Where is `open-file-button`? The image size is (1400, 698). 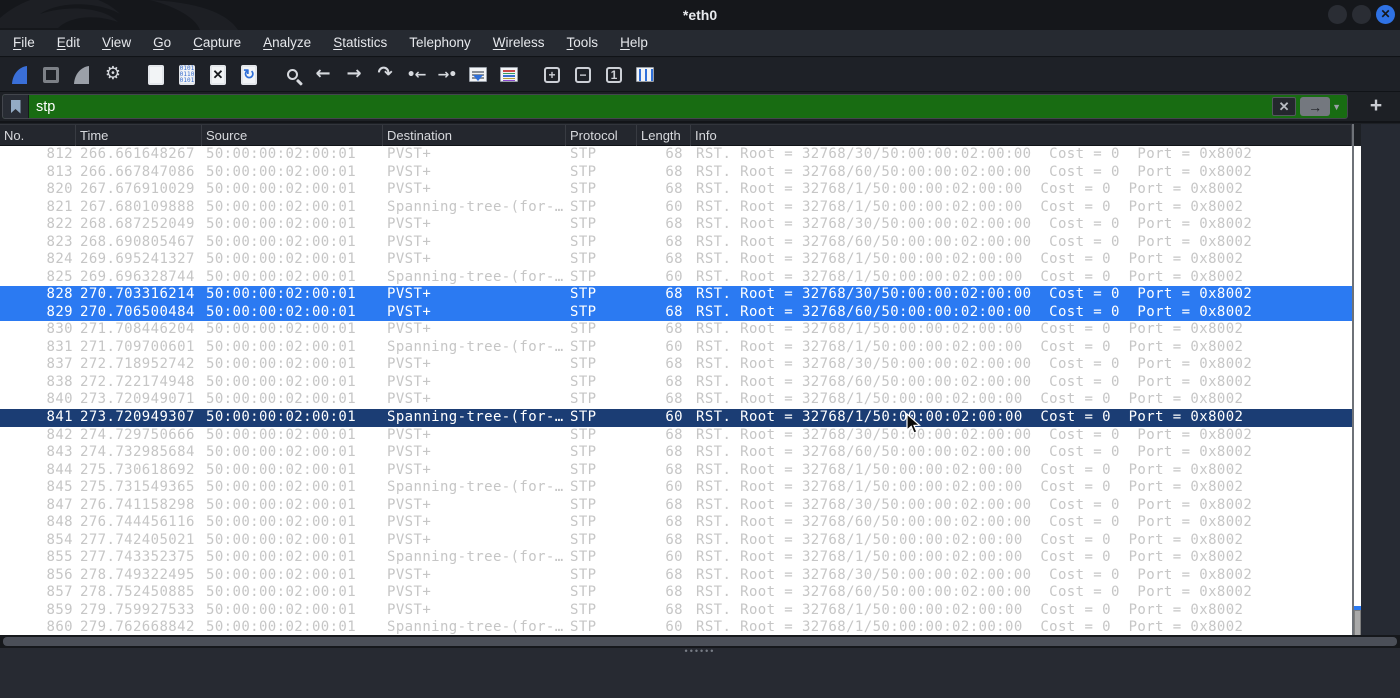 open-file-button is located at coordinates (156, 75).